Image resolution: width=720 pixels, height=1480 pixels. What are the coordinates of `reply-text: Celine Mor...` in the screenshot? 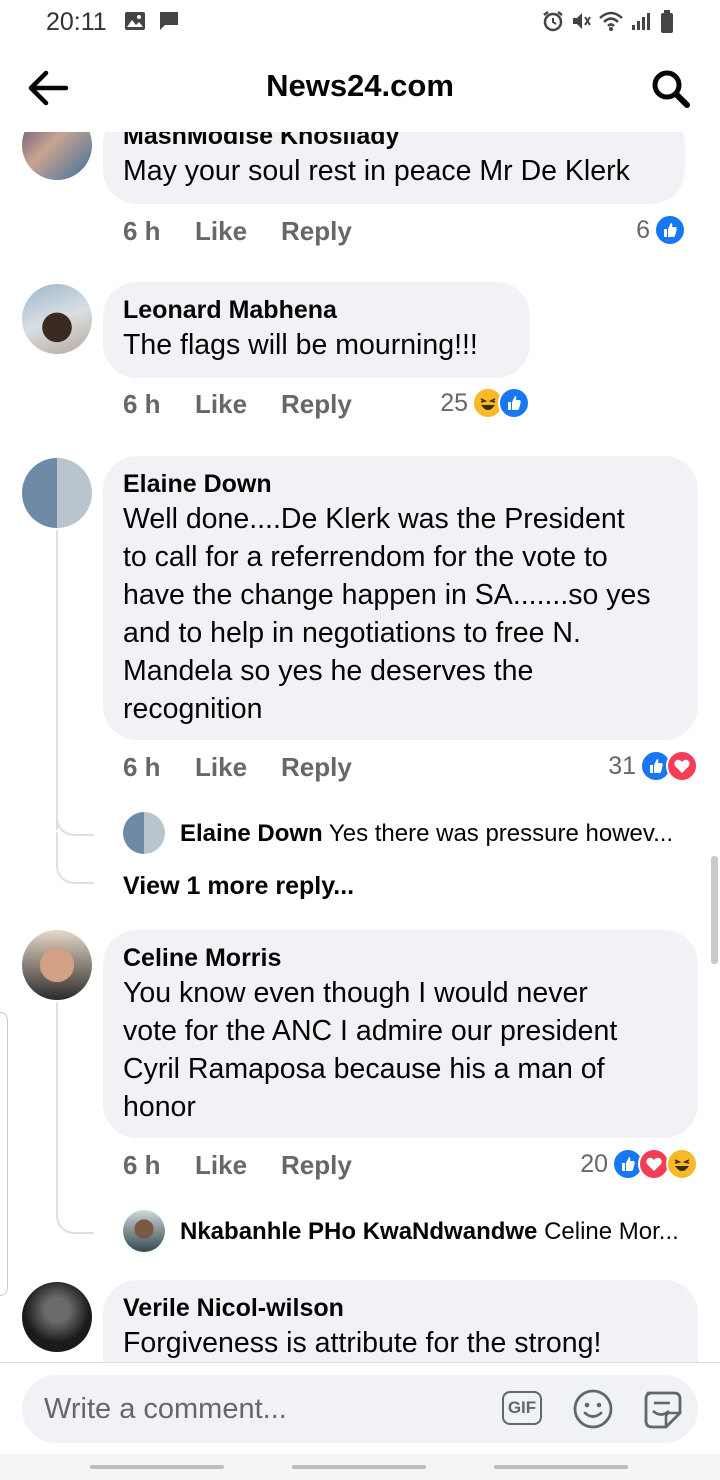 It's located at (611, 1231).